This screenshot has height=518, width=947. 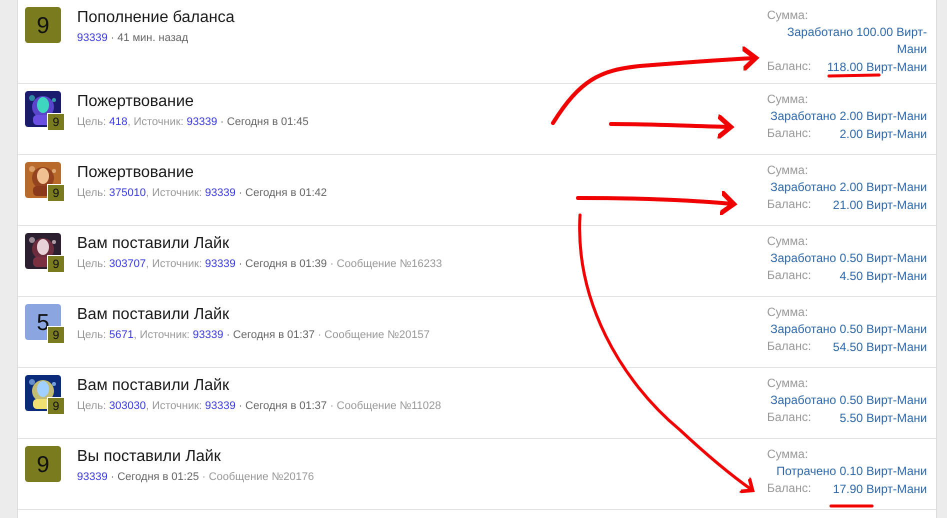 What do you see at coordinates (127, 264) in the screenshot?
I see `user-link: 303707` at bounding box center [127, 264].